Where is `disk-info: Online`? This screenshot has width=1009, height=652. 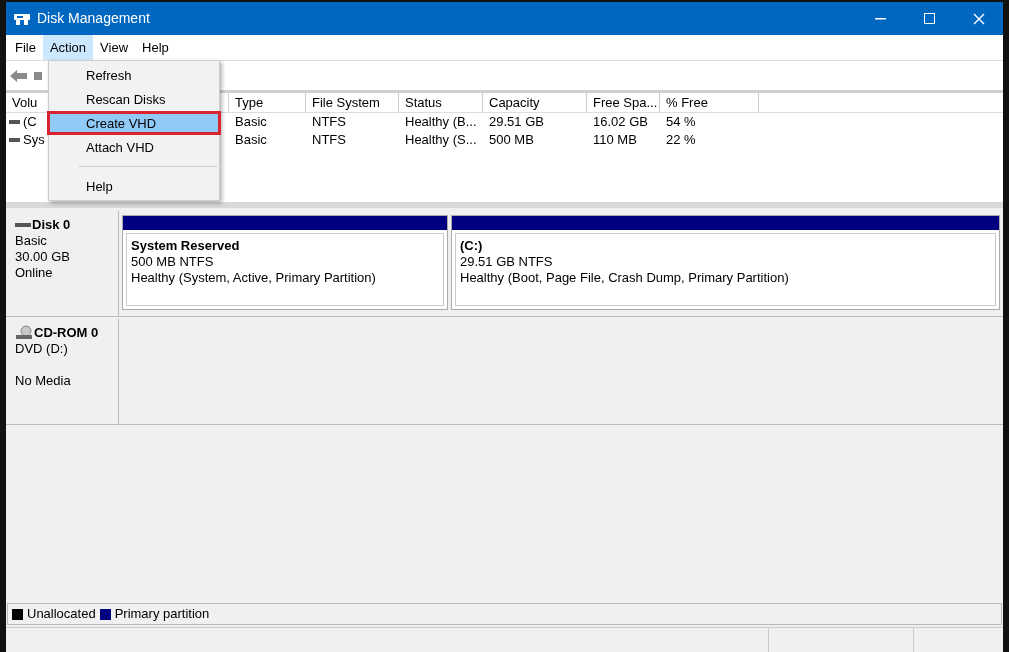
disk-info: Online is located at coordinates (34, 273).